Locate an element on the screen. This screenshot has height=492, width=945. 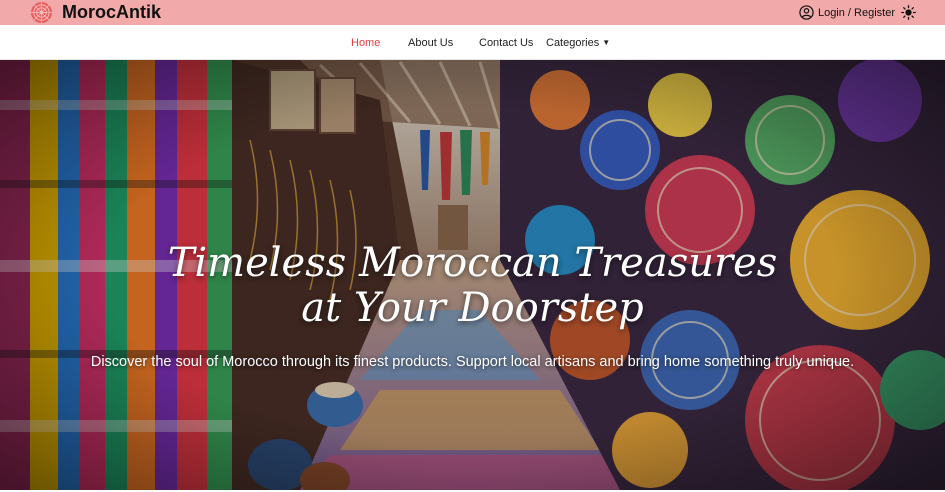
brand-name: MorocAntik is located at coordinates (111, 12).